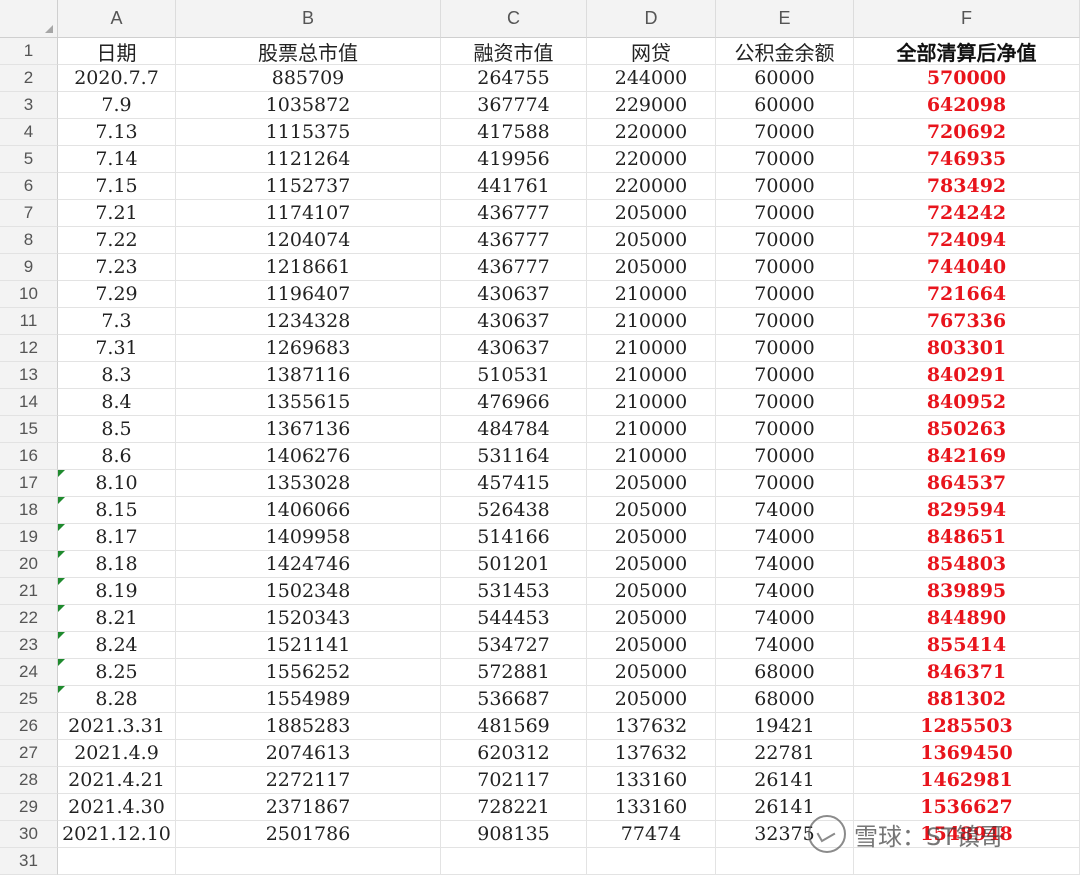 The height and width of the screenshot is (875, 1080). Describe the element at coordinates (785, 726) in the screenshot. I see `table-cell: 19421` at that location.